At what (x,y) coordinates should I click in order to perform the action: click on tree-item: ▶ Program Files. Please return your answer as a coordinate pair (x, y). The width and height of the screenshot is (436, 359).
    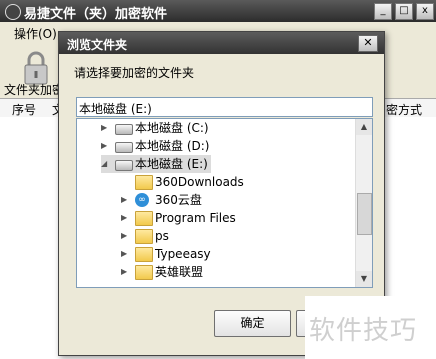
    Looking at the image, I should click on (211, 218).